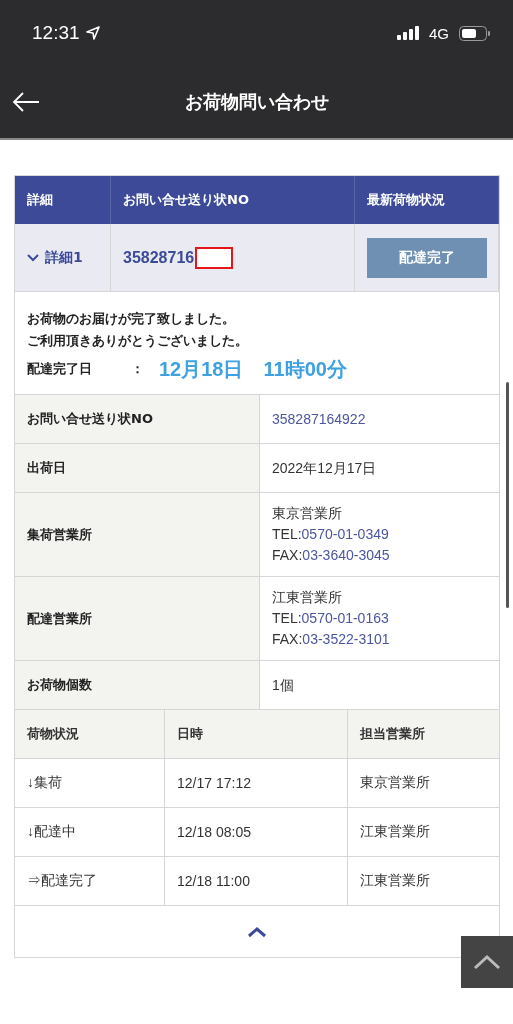 The height and width of the screenshot is (1024, 513). Describe the element at coordinates (159, 257) in the screenshot. I see `tracking-number: 35828716` at that location.